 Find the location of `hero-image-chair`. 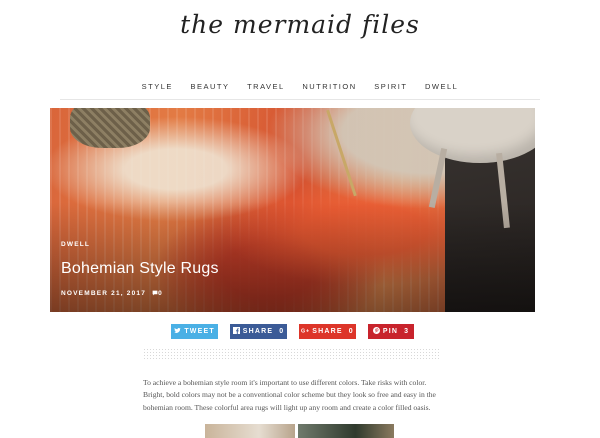

hero-image-chair is located at coordinates (472, 135).